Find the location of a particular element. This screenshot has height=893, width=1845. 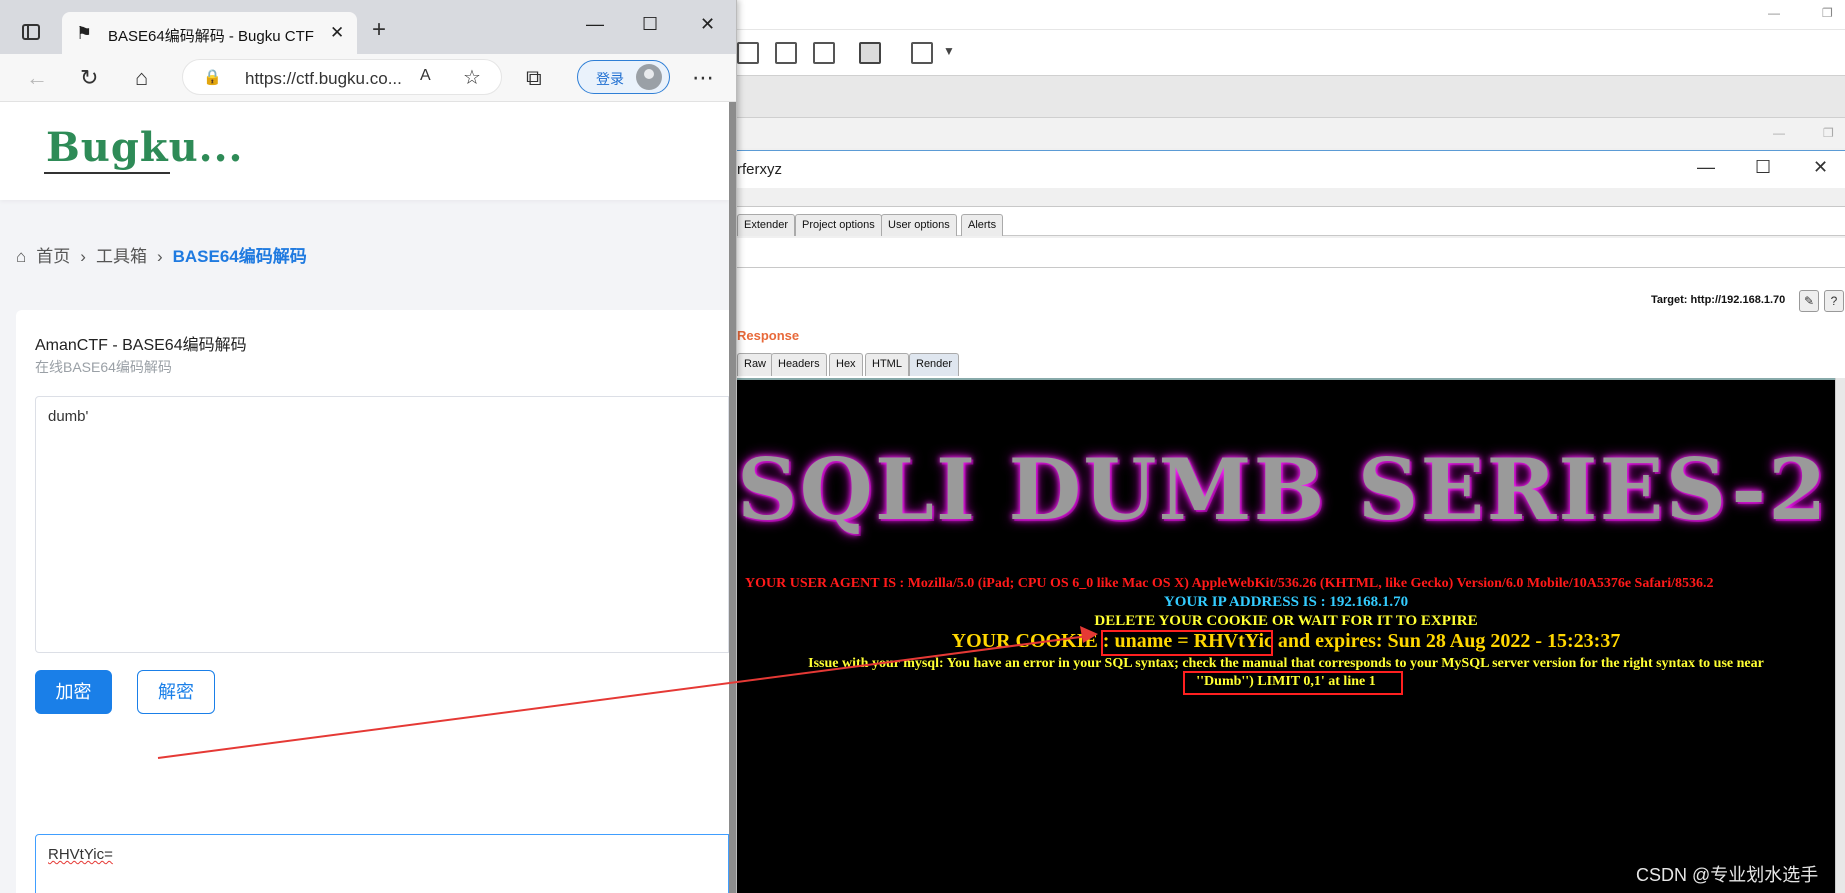

tab-strip: ⚑ BASE64编码解码 - Bugku CTF ✕ + — ☐ ✕ is located at coordinates (368, 27).